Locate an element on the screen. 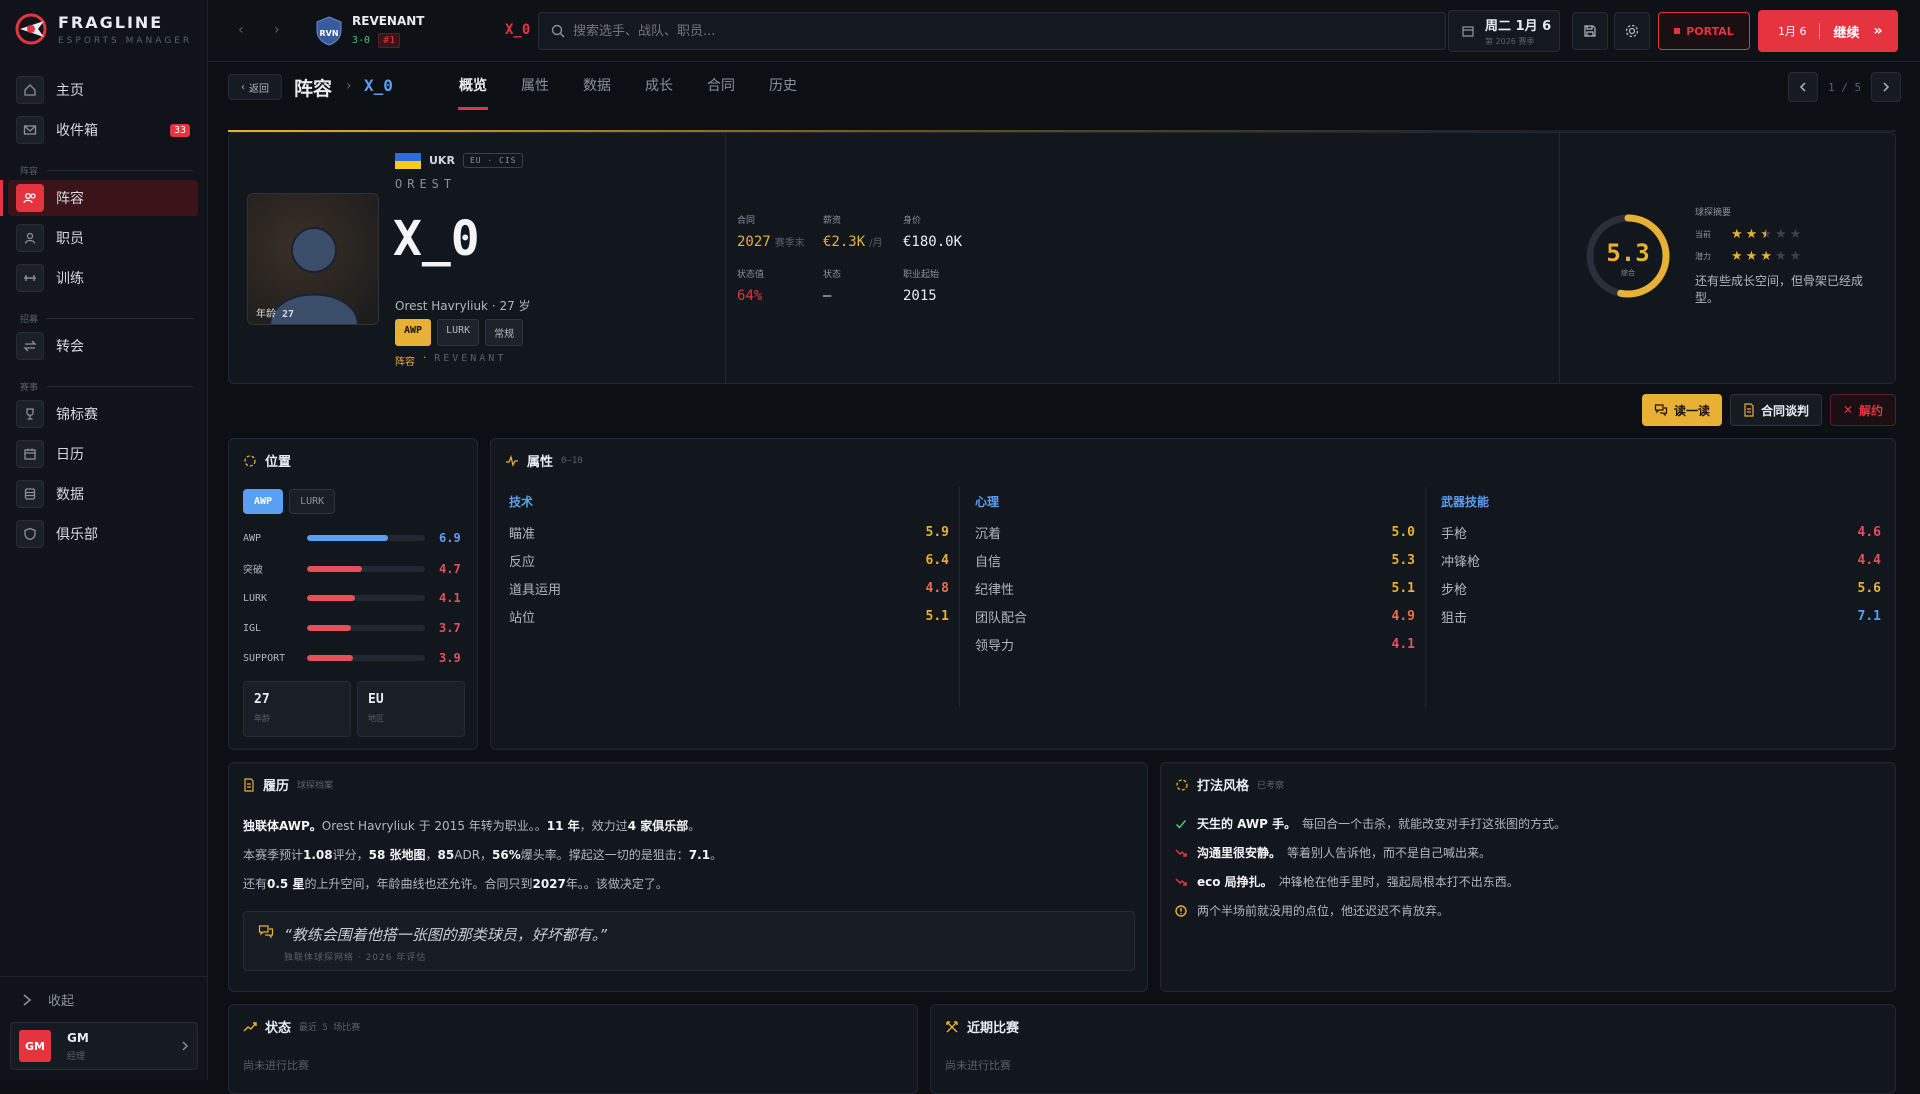 The height and width of the screenshot is (1094, 1920). gear-icon is located at coordinates (1632, 31).